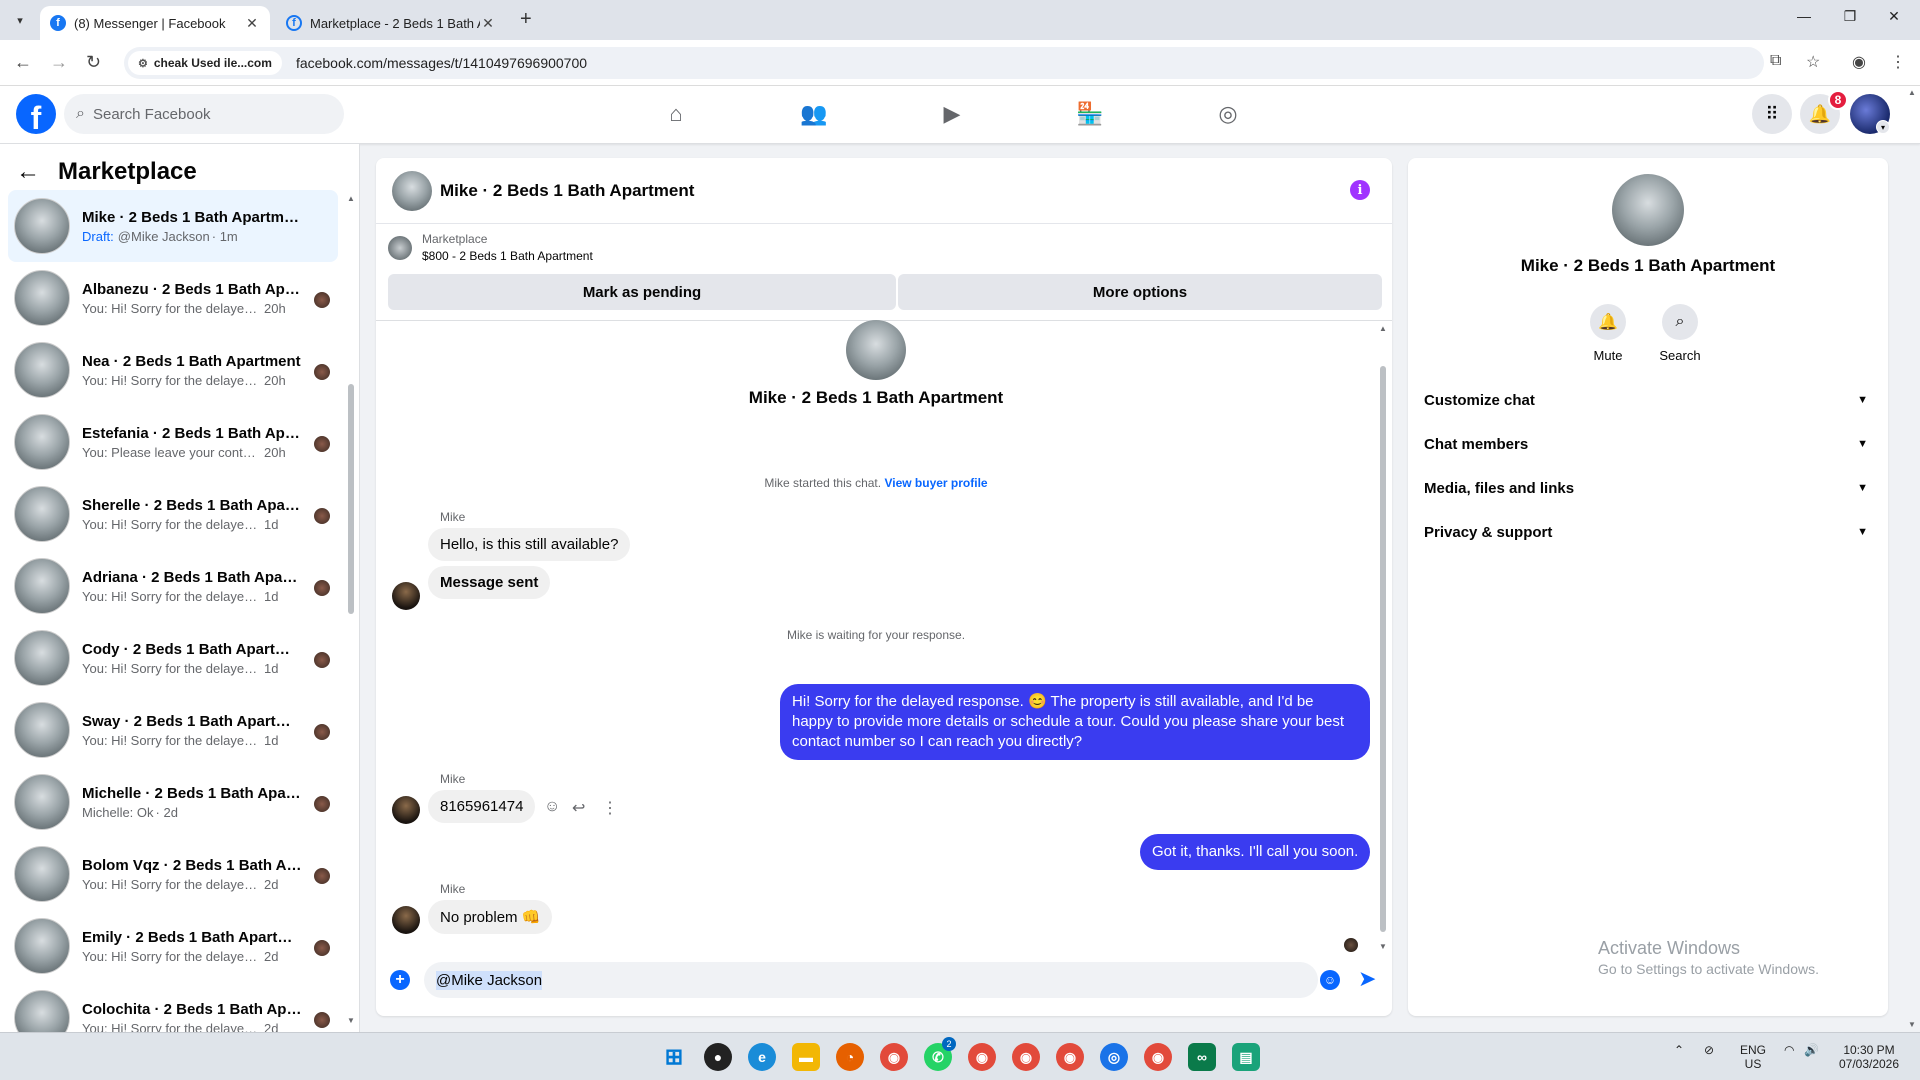  I want to click on firefox-icon: ◔, so click(850, 1057).